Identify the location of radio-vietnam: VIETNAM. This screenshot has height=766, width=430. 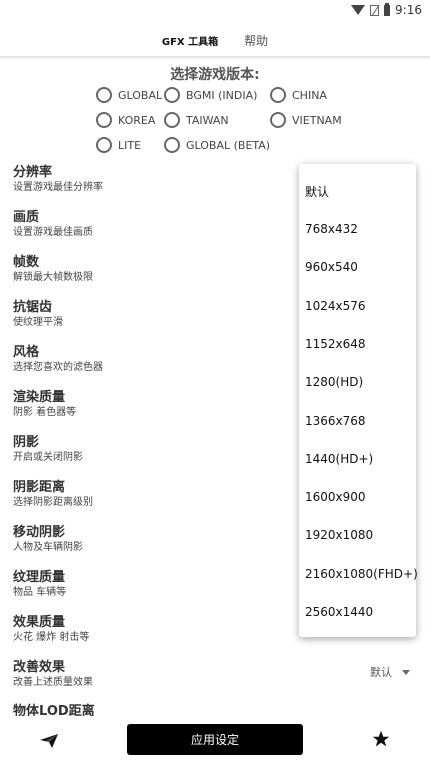
(306, 120).